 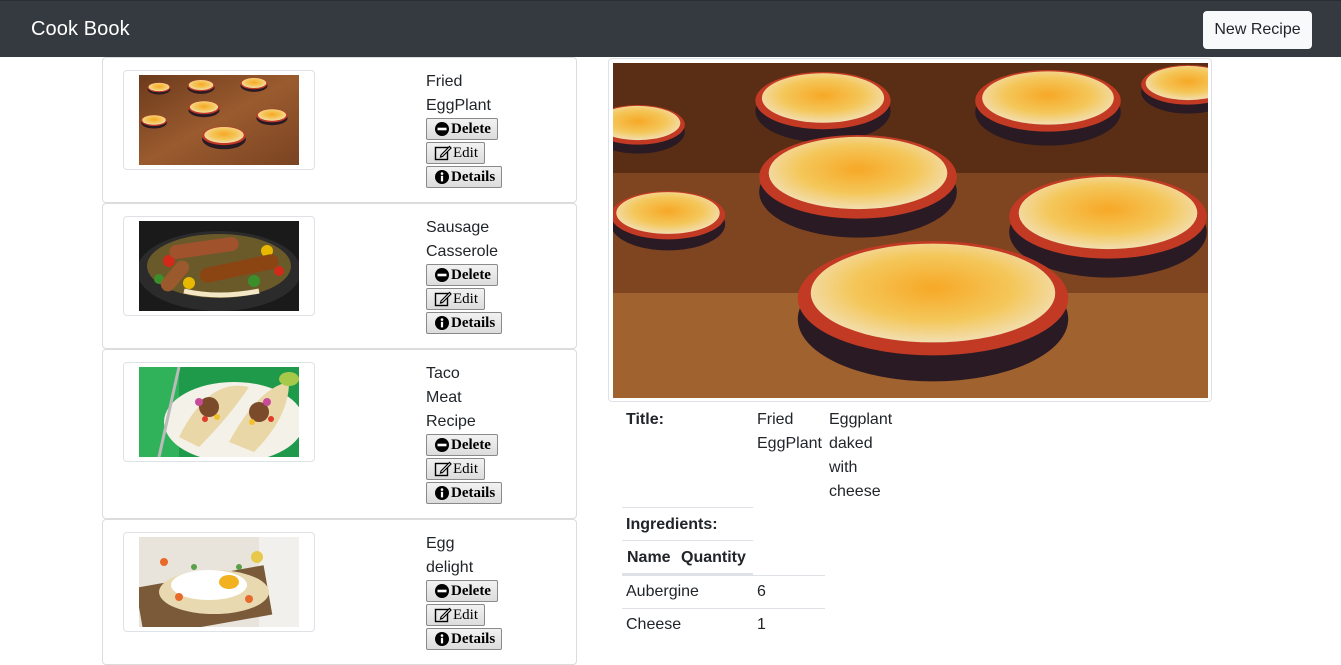 I want to click on column-header-quantity: Quantity, so click(x=713, y=557).